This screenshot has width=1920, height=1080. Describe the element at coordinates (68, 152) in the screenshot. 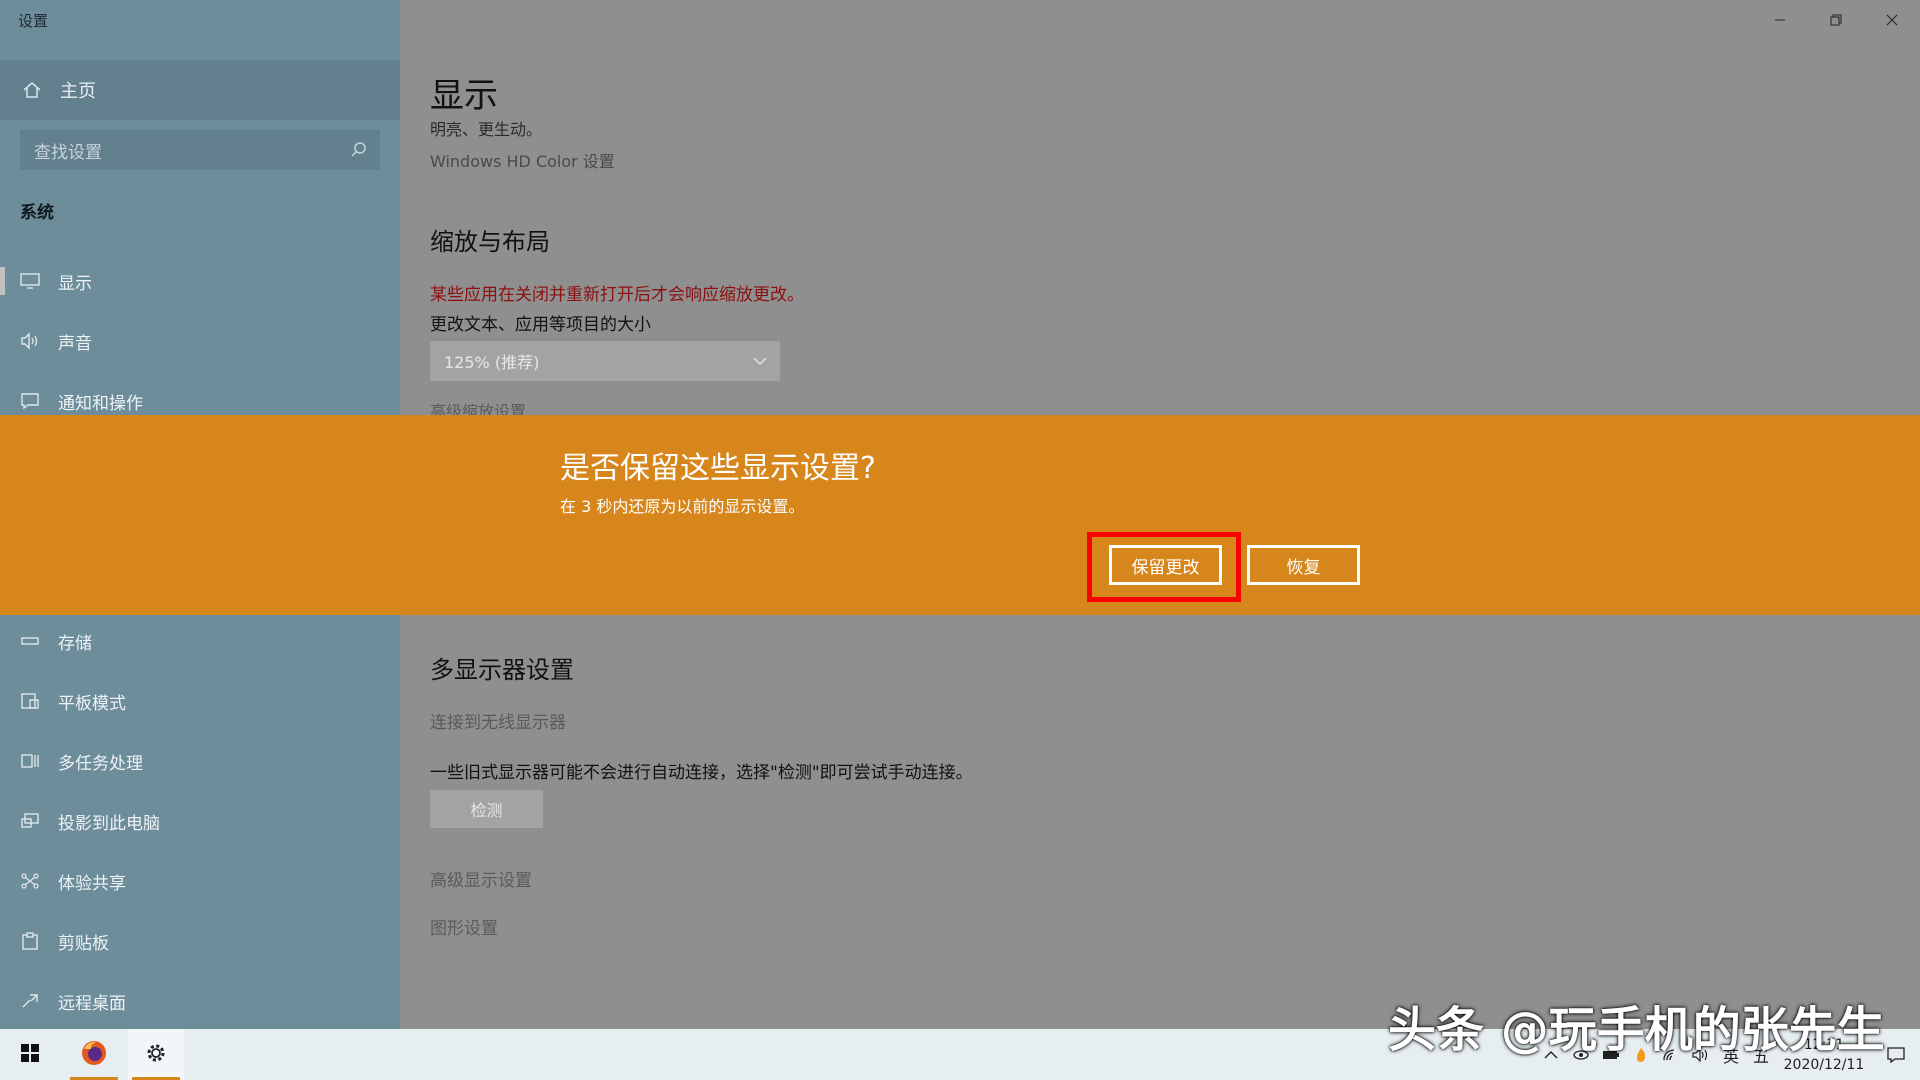

I see `search-placeholder: 查找设置` at that location.